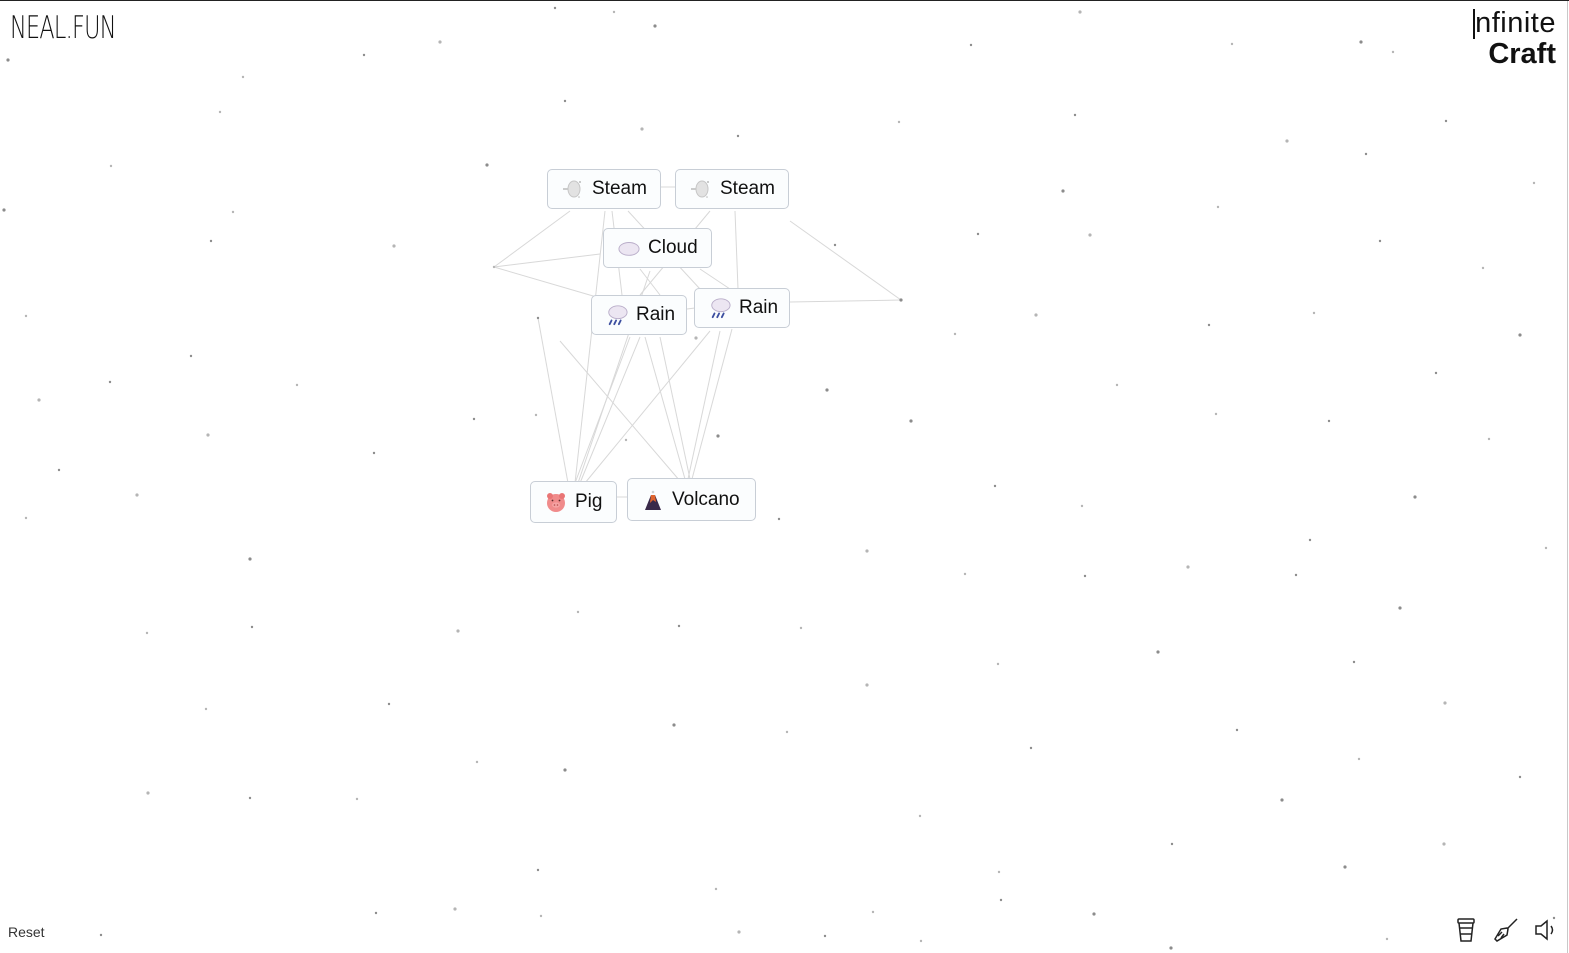  What do you see at coordinates (1466, 930) in the screenshot?
I see `coffee-cup-icon` at bounding box center [1466, 930].